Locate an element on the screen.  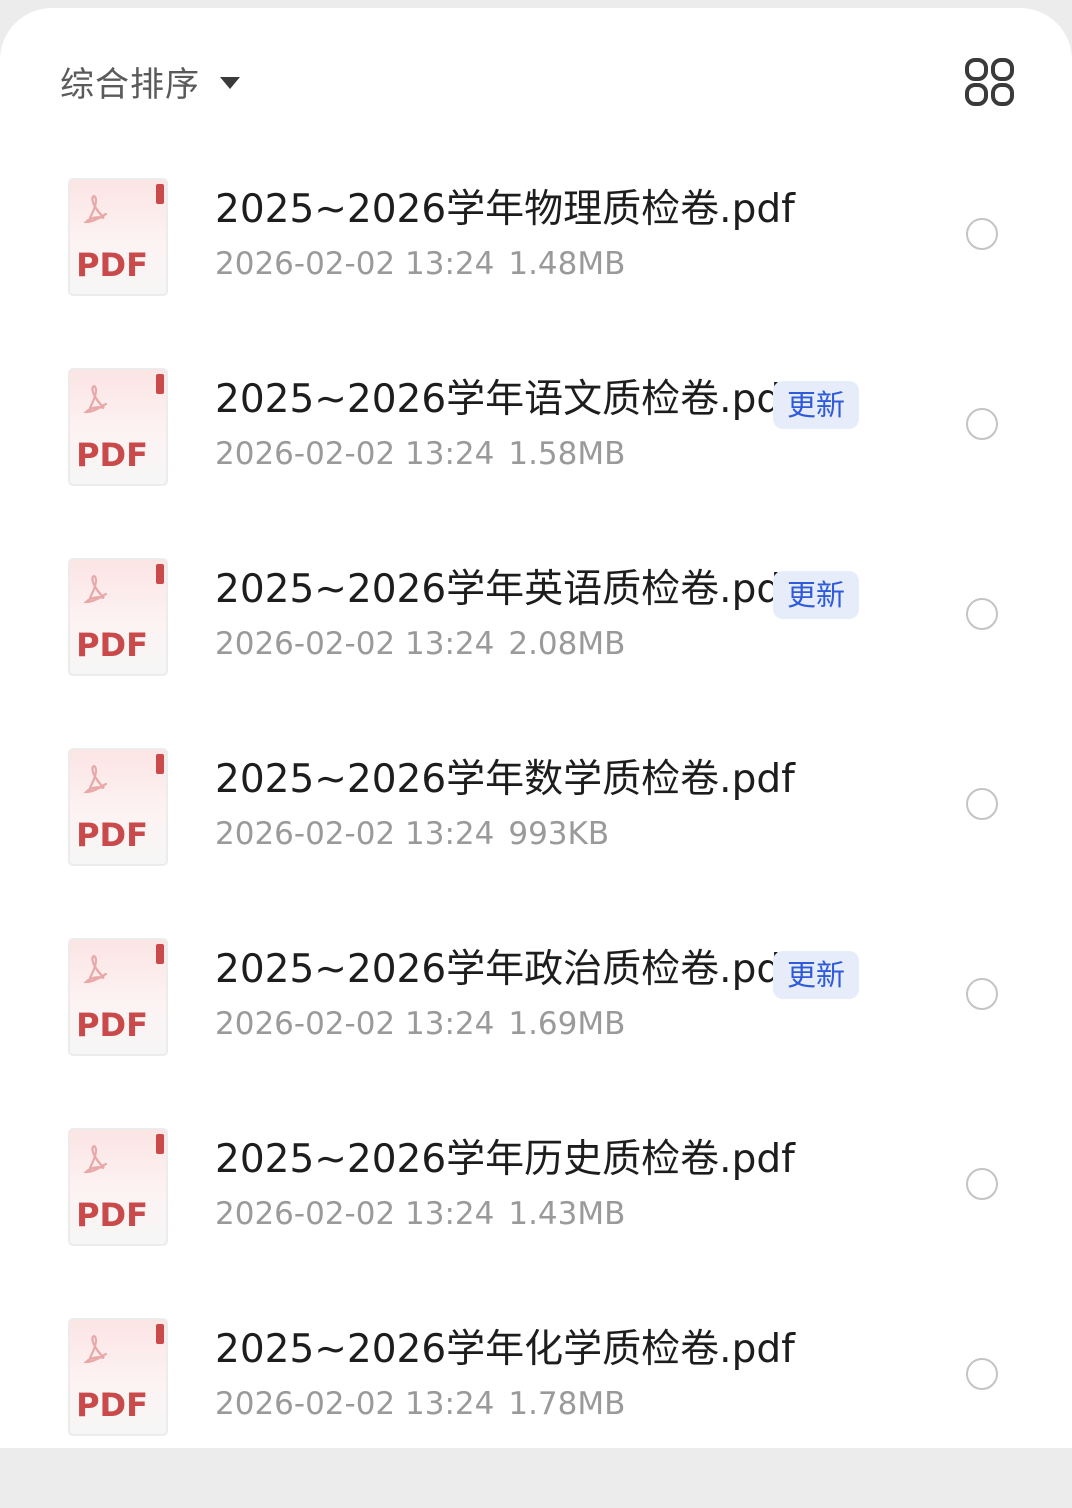
file-name: 2025~2026学年历史质检卷.pdf is located at coordinates (505, 1159).